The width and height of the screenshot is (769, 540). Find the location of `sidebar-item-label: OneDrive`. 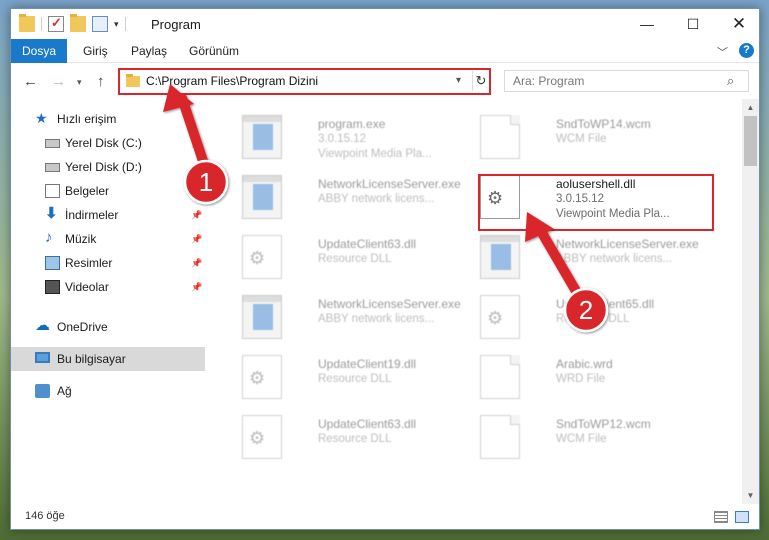

sidebar-item-label: OneDrive is located at coordinates (82, 327).